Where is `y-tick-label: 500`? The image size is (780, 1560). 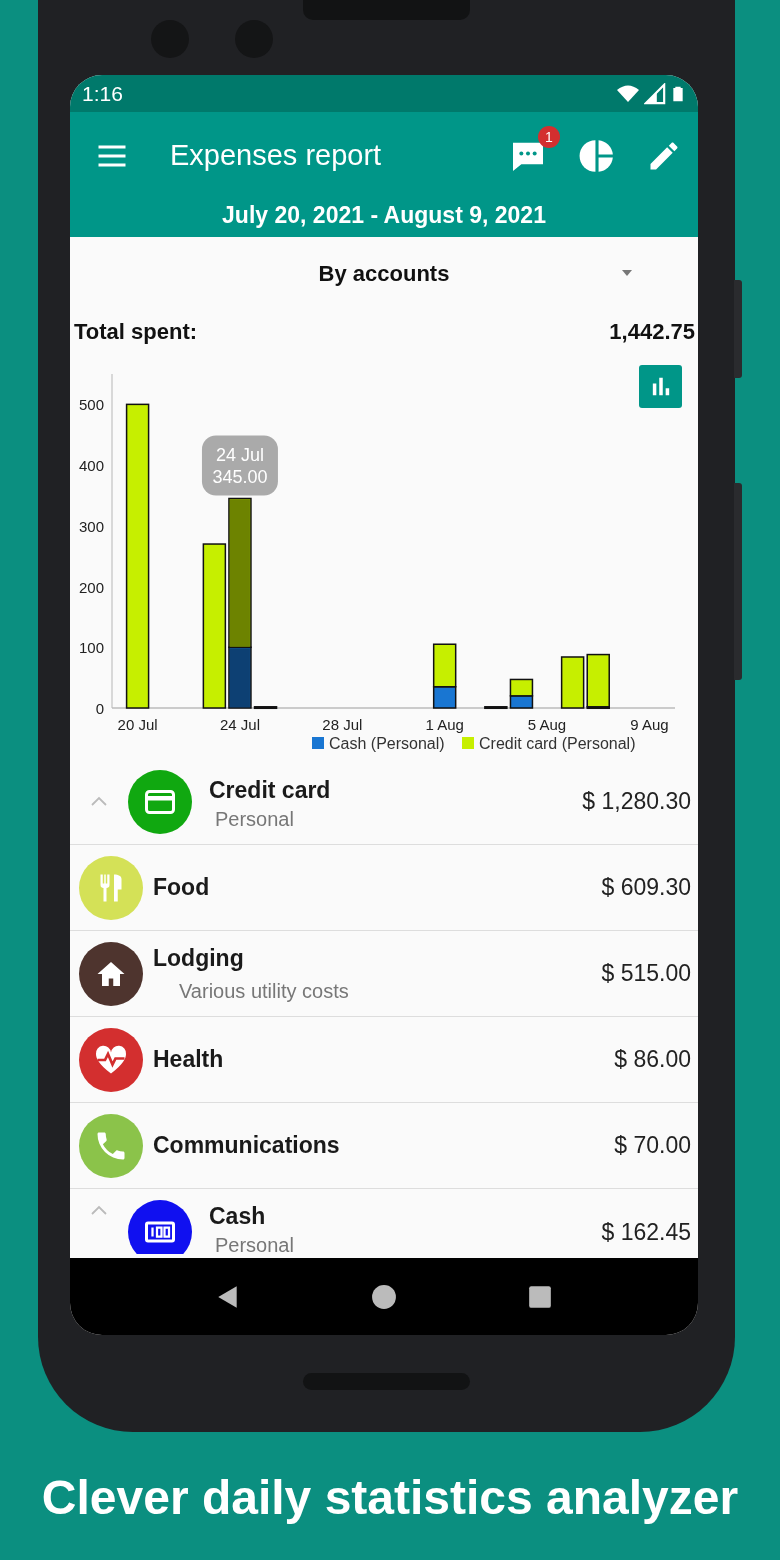
y-tick-label: 500 is located at coordinates (91, 405).